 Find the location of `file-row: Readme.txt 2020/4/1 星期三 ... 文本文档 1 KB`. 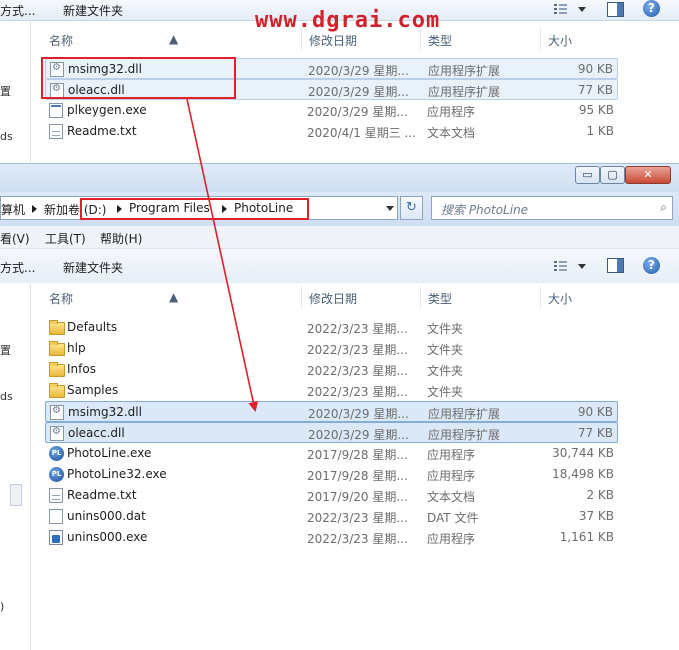

file-row: Readme.txt 2020/4/1 星期三 ... 文本文档 1 KB is located at coordinates (331, 131).